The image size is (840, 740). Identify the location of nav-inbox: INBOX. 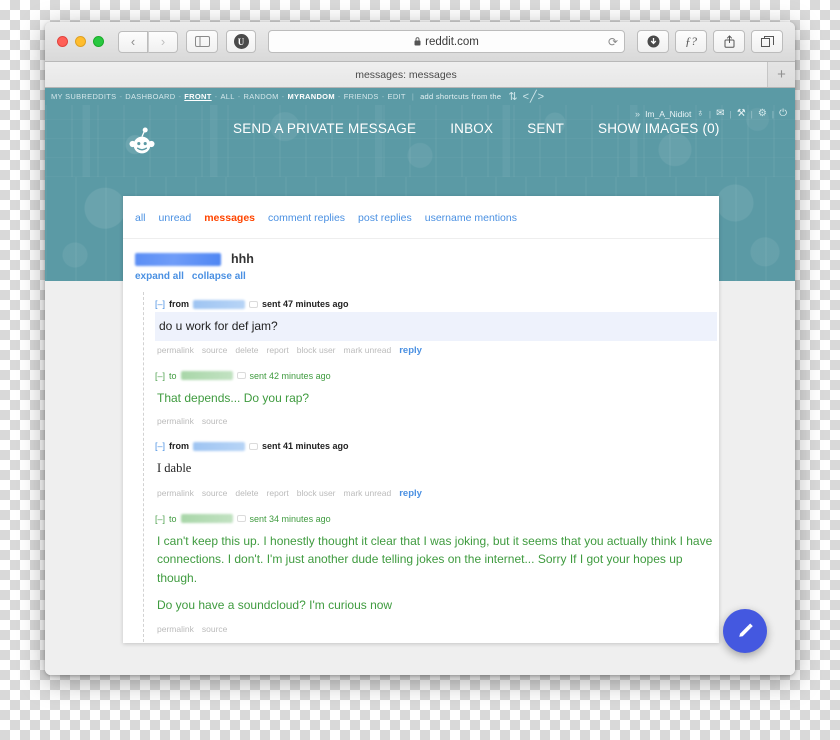
(471, 128).